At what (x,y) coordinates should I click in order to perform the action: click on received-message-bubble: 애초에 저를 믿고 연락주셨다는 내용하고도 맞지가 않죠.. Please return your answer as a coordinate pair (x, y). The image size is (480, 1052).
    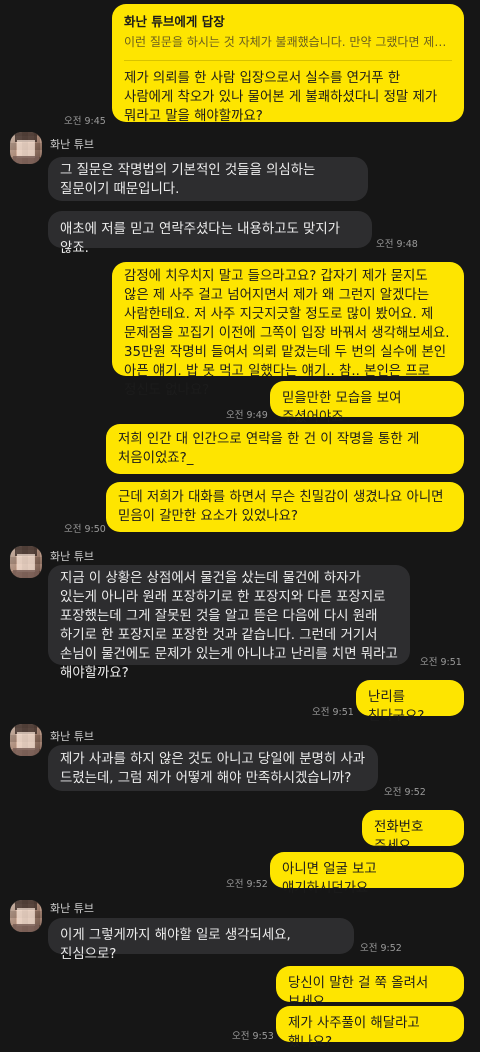
    Looking at the image, I should click on (210, 233).